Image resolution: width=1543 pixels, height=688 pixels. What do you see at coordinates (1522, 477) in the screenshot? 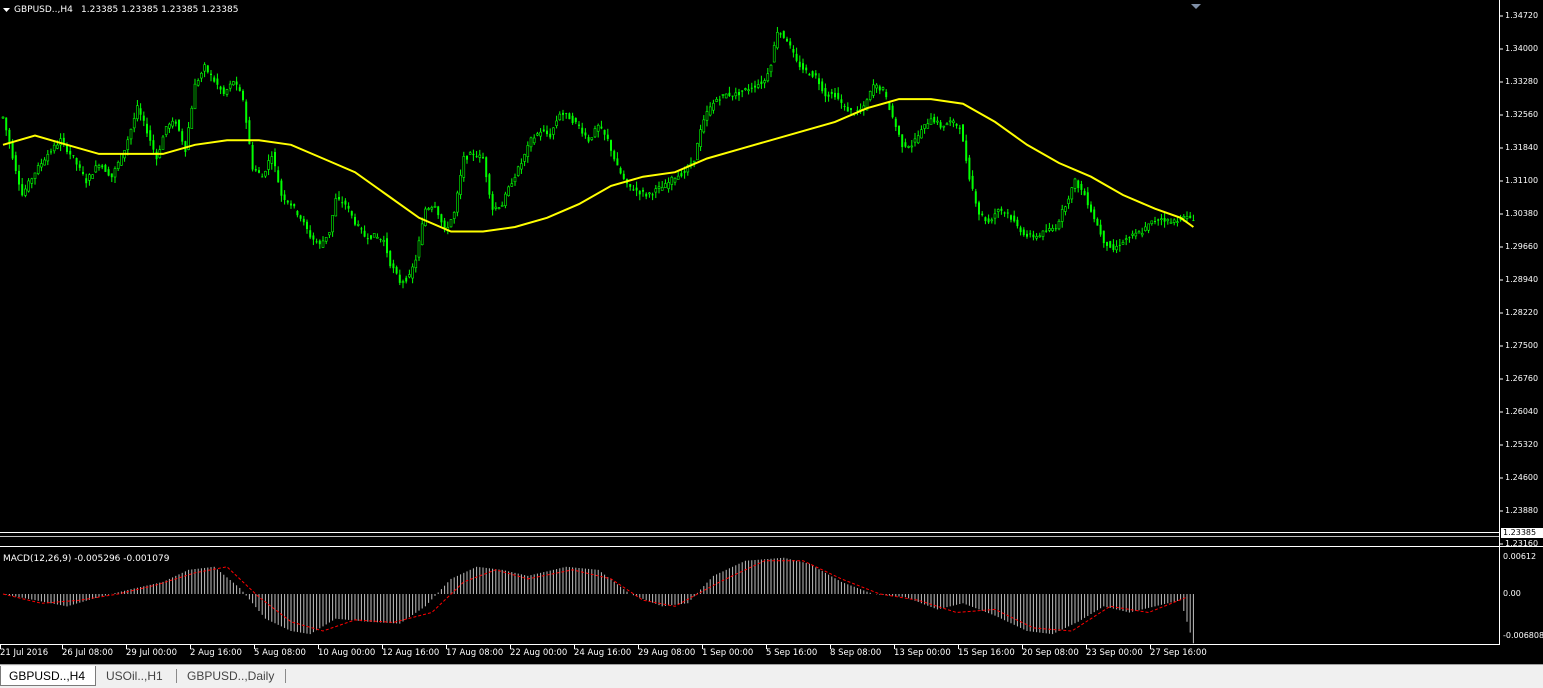
I see `price-tick-label: 1.24600` at bounding box center [1522, 477].